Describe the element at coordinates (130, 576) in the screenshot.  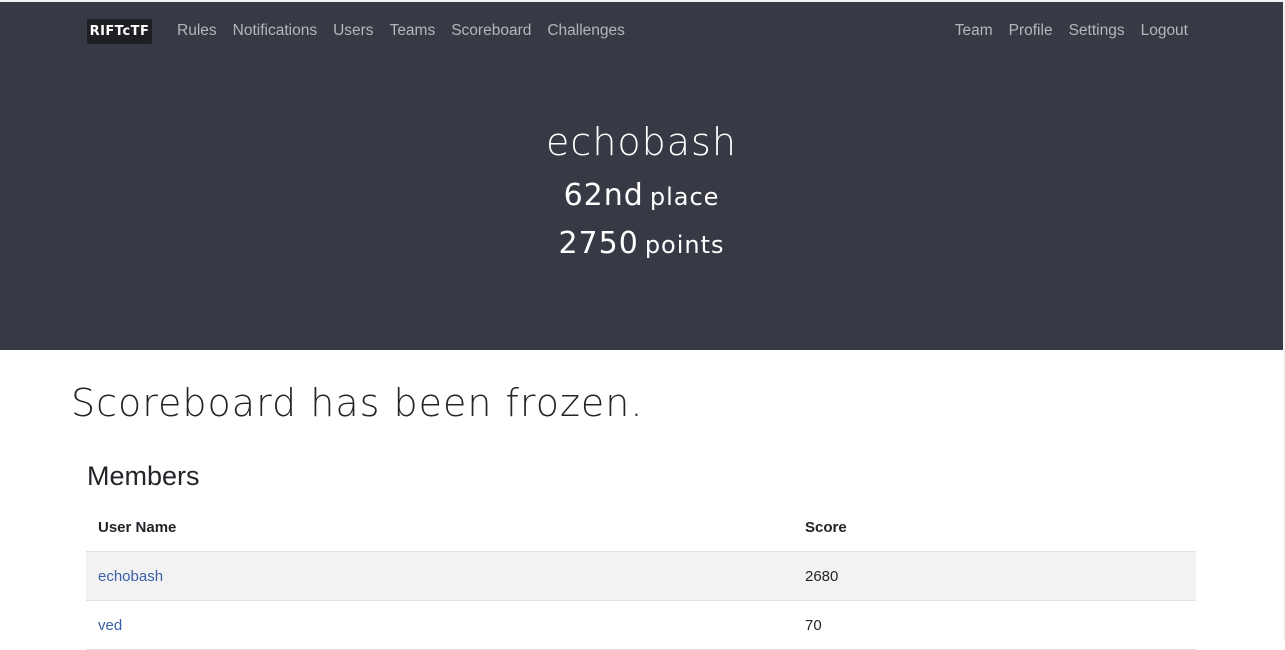
I see `member-link: echobash` at that location.